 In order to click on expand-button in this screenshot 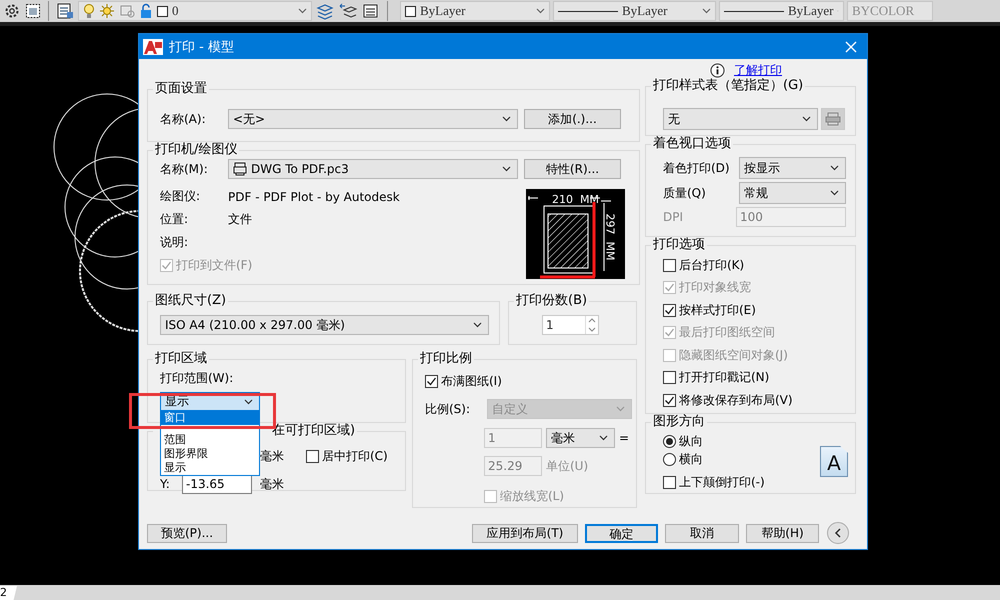, I will do `click(838, 533)`.